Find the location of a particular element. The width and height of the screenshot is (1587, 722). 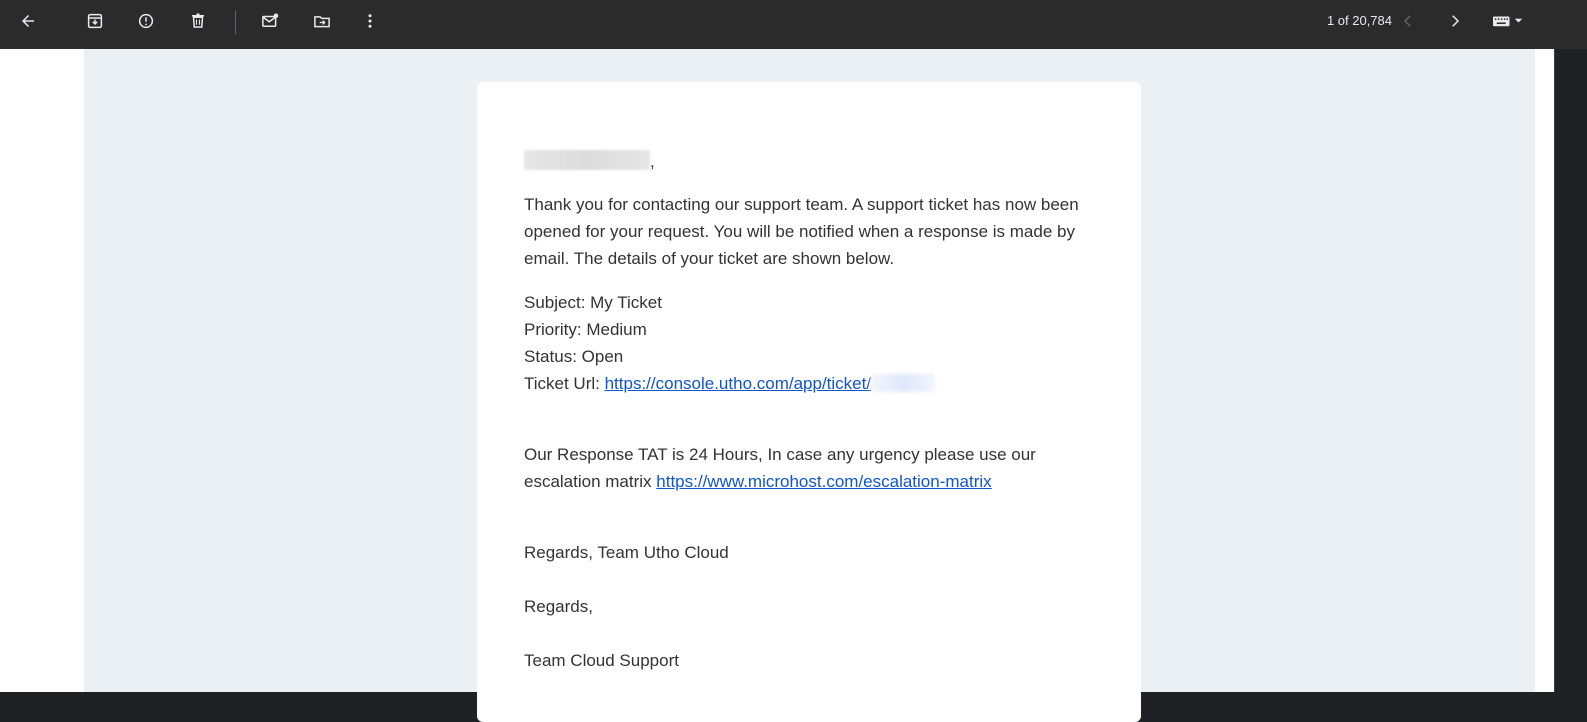

prev-chevron-icon is located at coordinates (1408, 21).